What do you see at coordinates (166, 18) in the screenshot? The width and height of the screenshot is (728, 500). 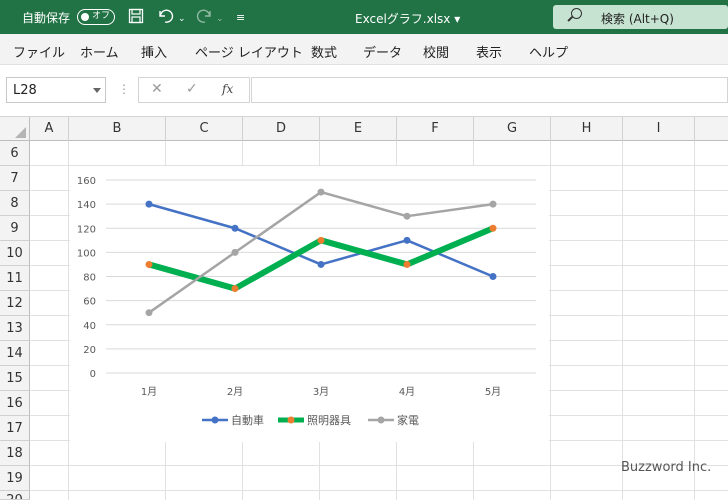 I see `undo-icon` at bounding box center [166, 18].